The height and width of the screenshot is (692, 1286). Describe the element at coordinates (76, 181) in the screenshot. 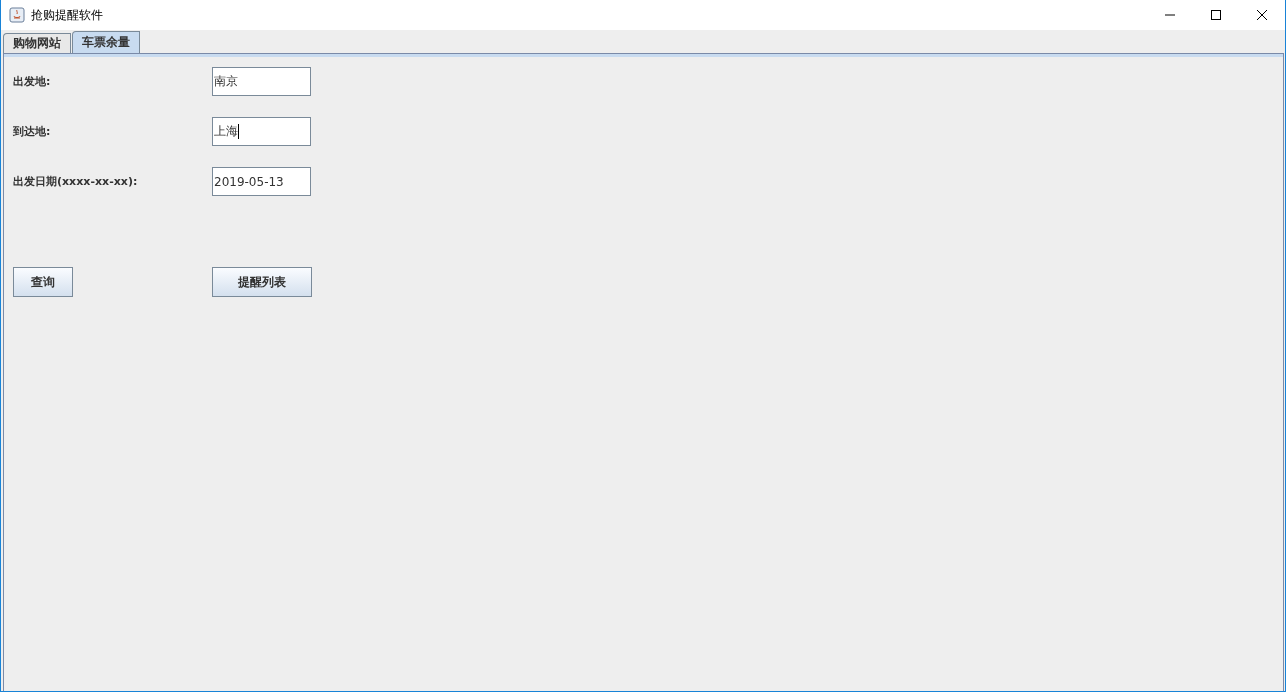

I see `field-label: 出发日期(xxxx-xx-xx):` at that location.